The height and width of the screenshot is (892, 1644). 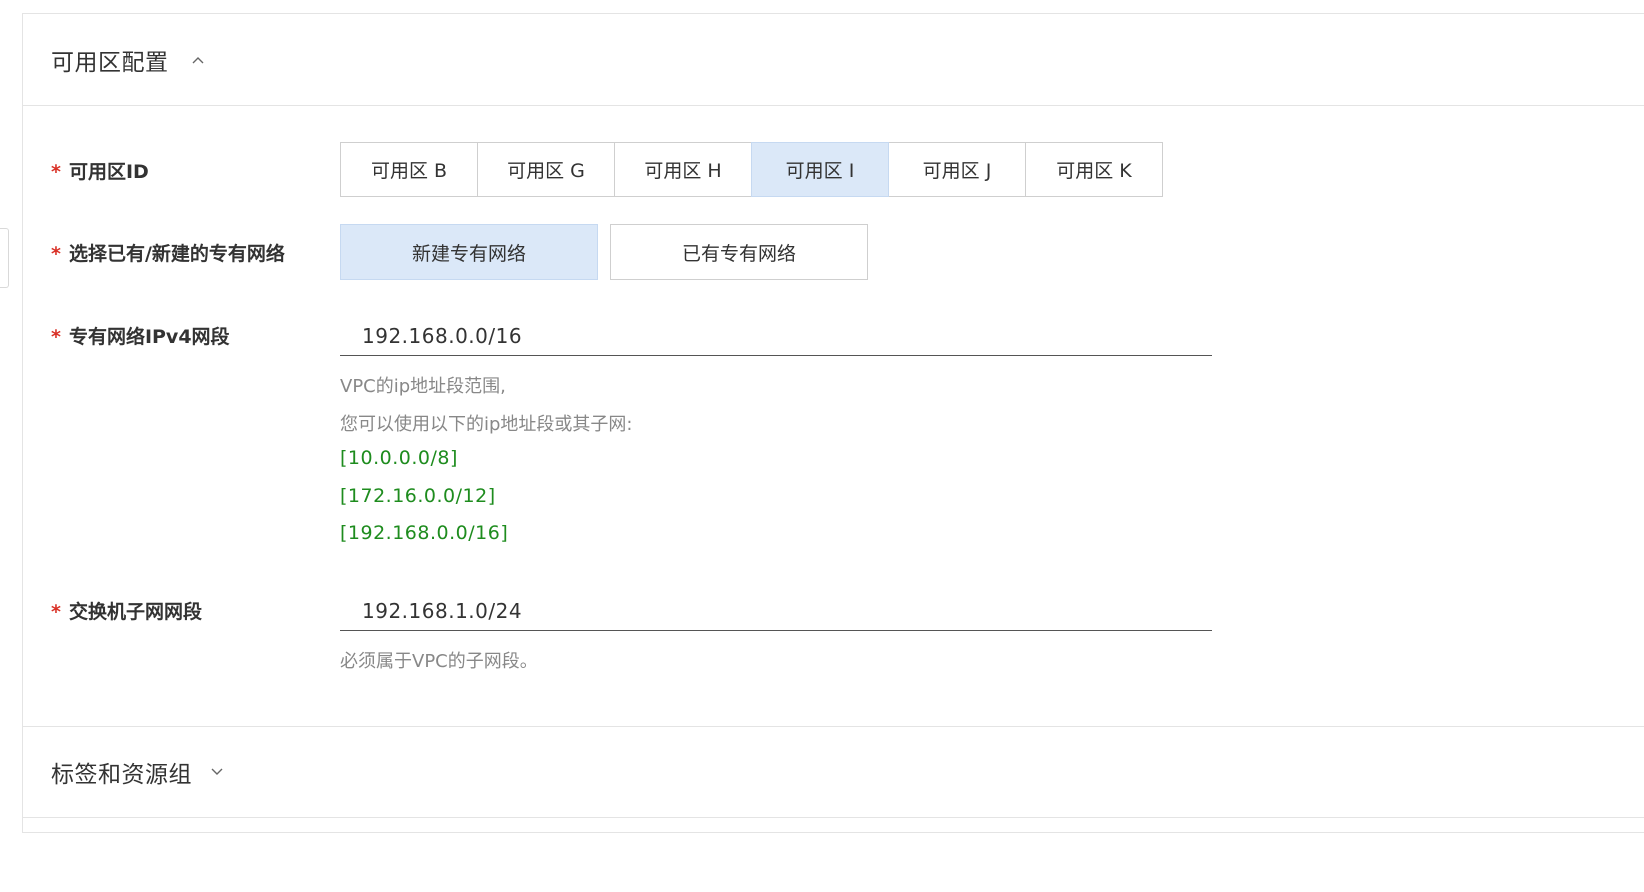 I want to click on vpc-select-label: * 选择已有/新建的专有网络, so click(x=168, y=252).